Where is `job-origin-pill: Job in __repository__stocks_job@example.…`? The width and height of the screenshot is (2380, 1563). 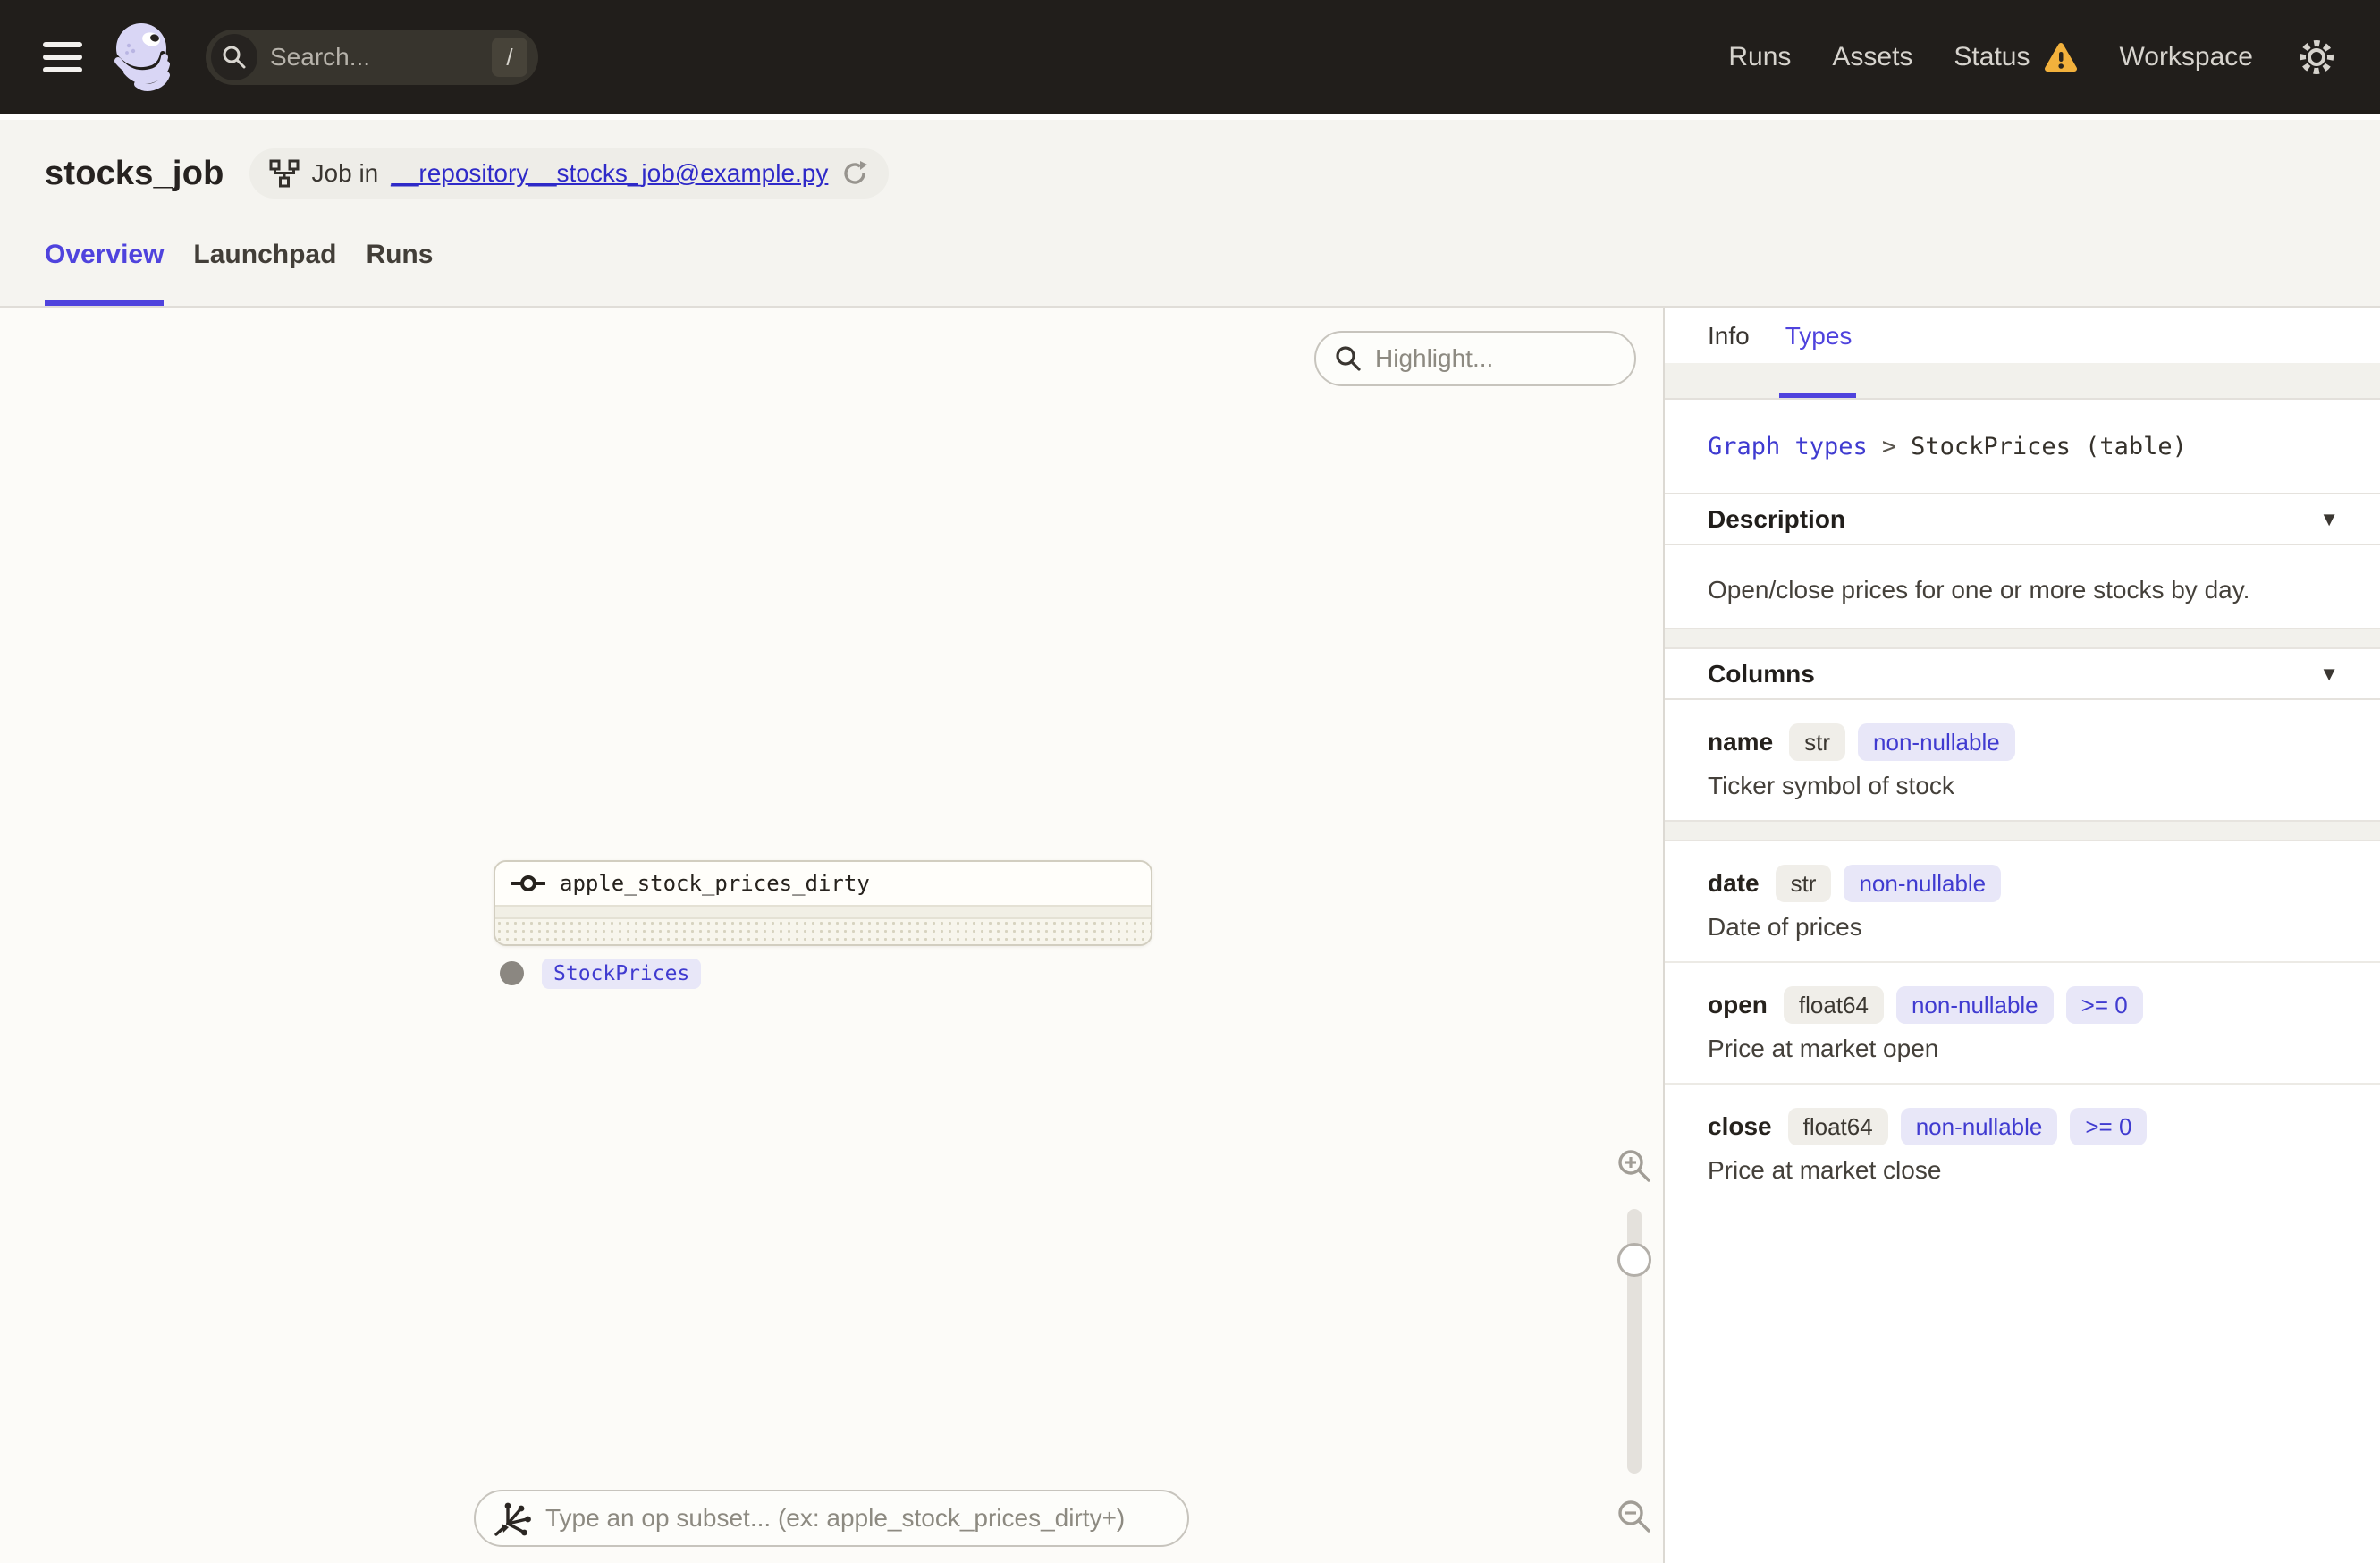 job-origin-pill: Job in __repository__stocks_job@example.… is located at coordinates (569, 173).